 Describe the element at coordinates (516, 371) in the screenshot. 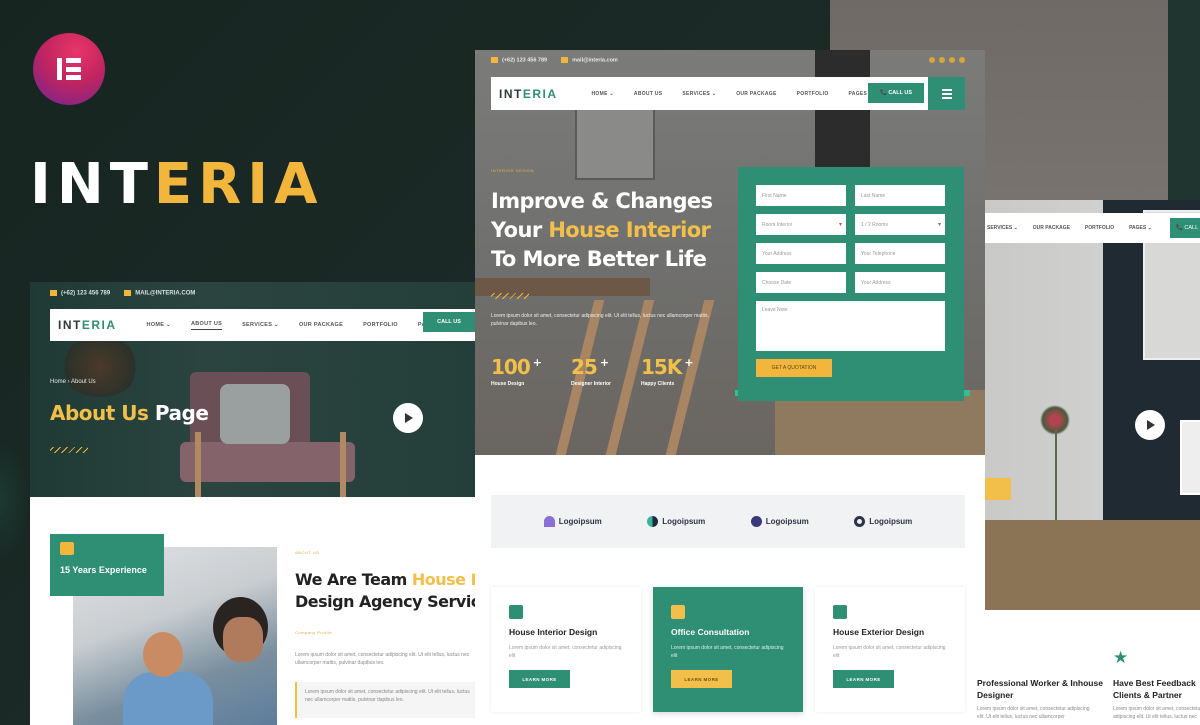

I see `stat-house-design: 100 + House Design` at that location.